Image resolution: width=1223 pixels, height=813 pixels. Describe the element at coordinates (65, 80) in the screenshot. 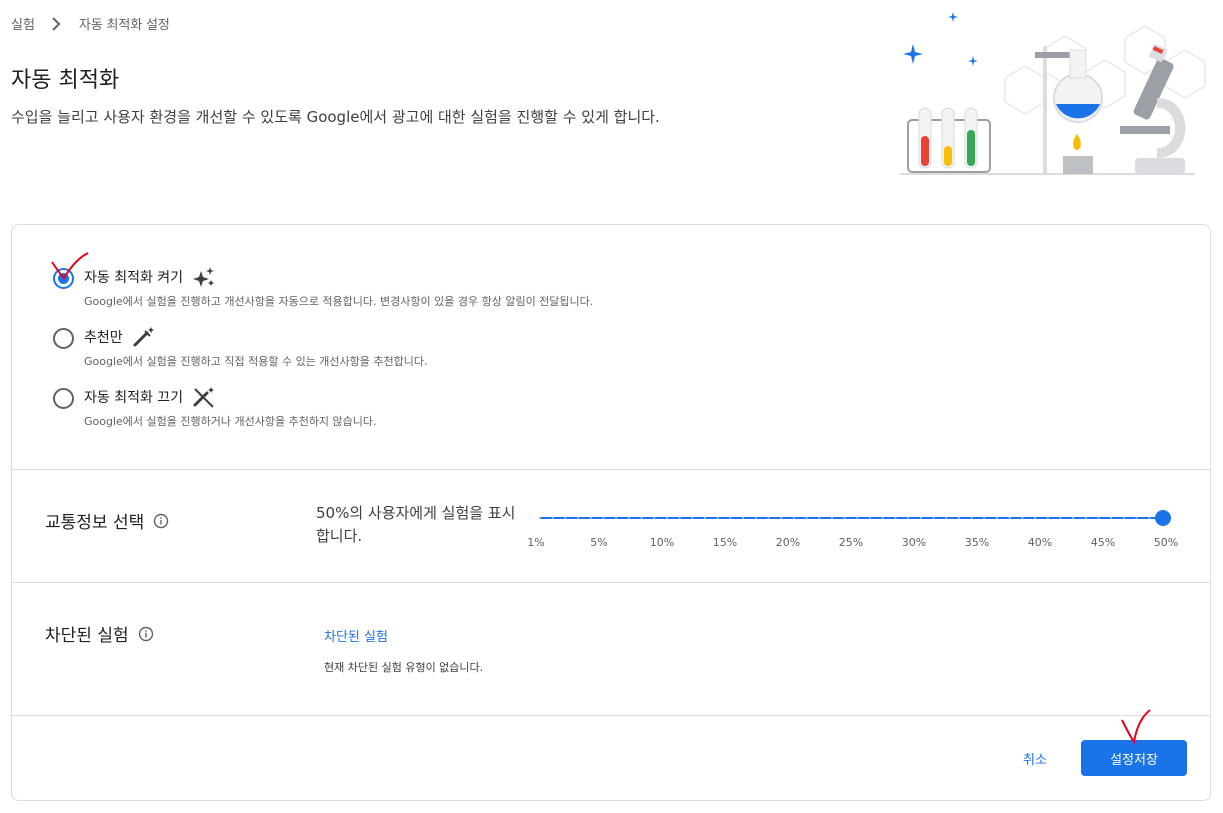

I see `page-title: 자동 최적화` at that location.